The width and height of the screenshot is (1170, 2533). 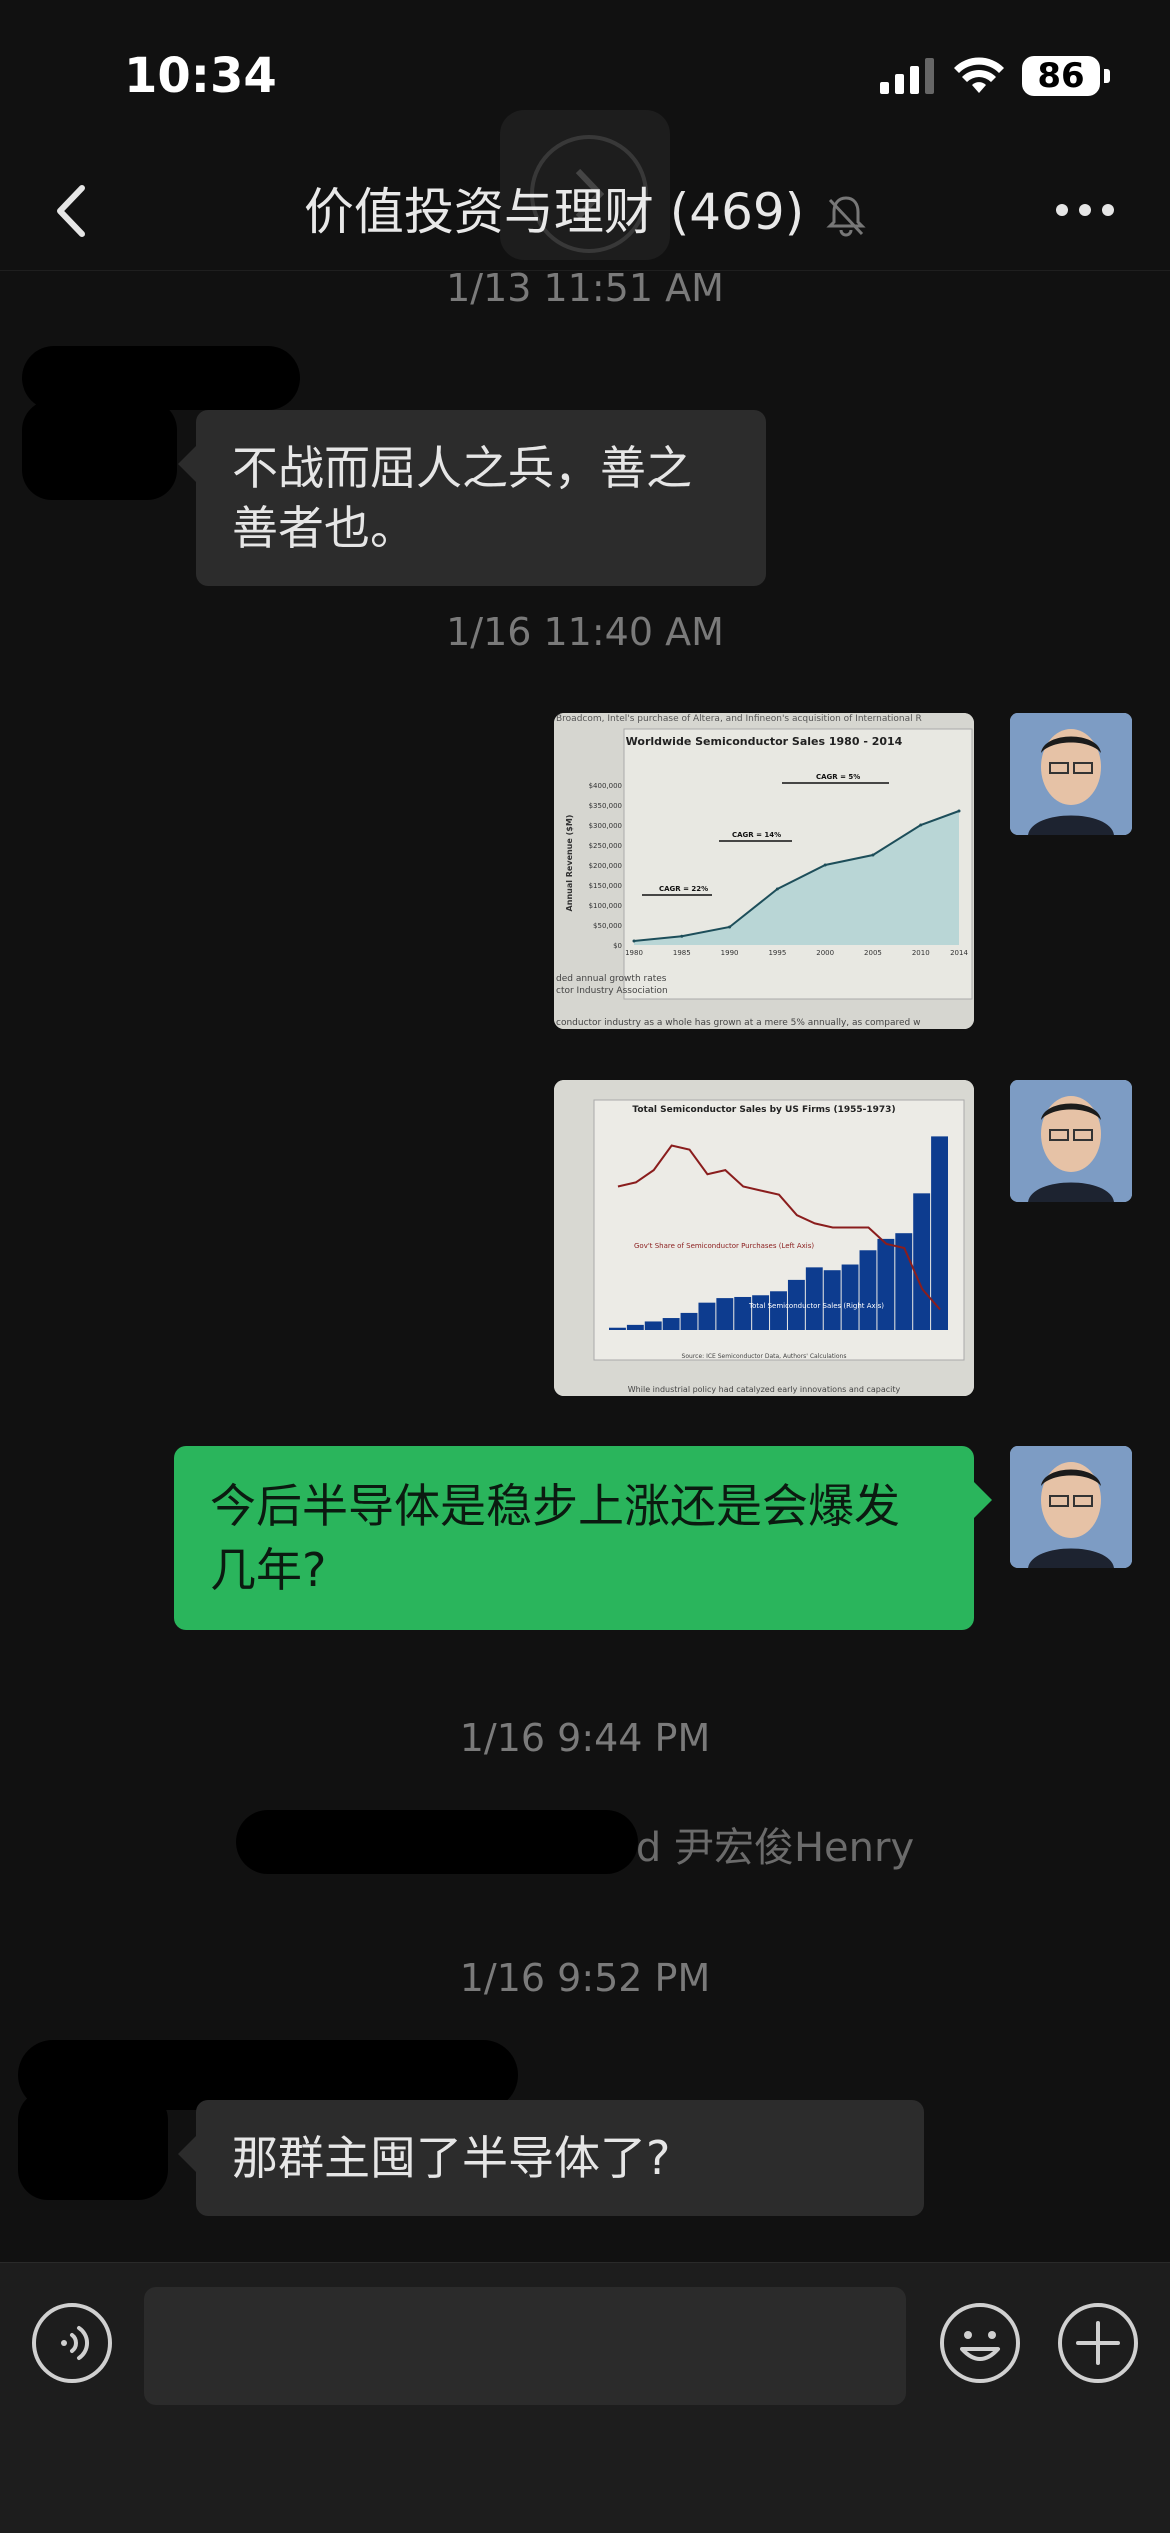 What do you see at coordinates (525, 2346) in the screenshot?
I see `message-input` at bounding box center [525, 2346].